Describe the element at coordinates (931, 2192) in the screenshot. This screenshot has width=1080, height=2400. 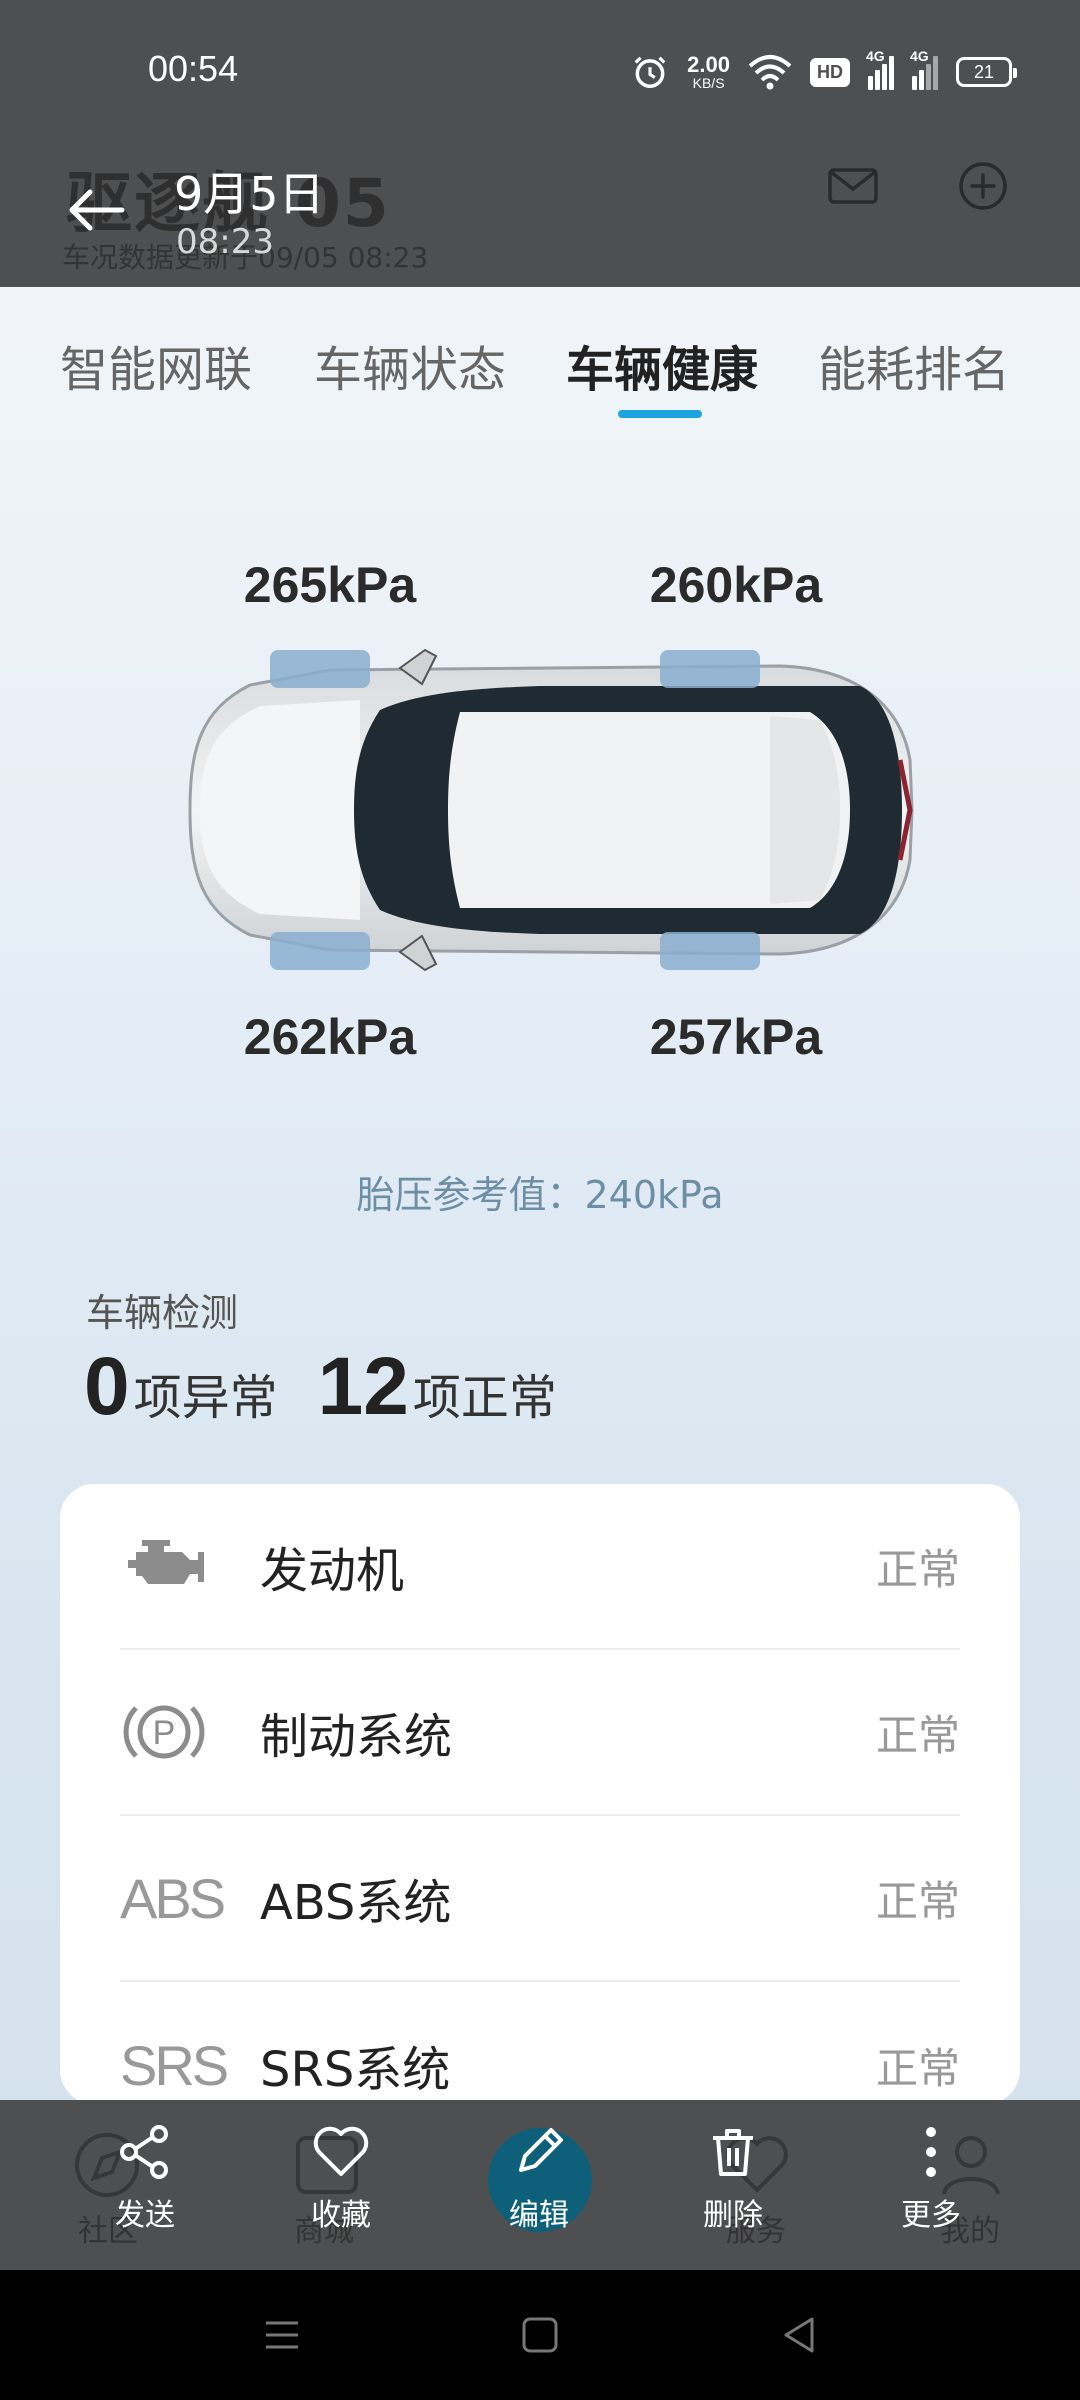
I see `more-button: 更多` at that location.